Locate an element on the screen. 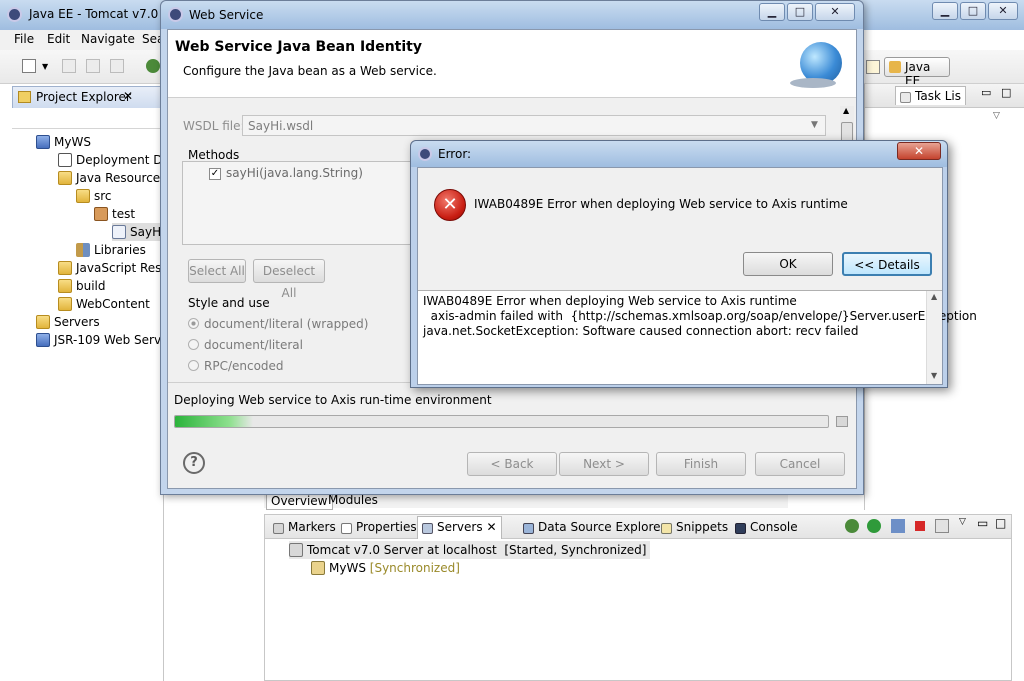  style-option-literal: document/literal is located at coordinates (245, 345).